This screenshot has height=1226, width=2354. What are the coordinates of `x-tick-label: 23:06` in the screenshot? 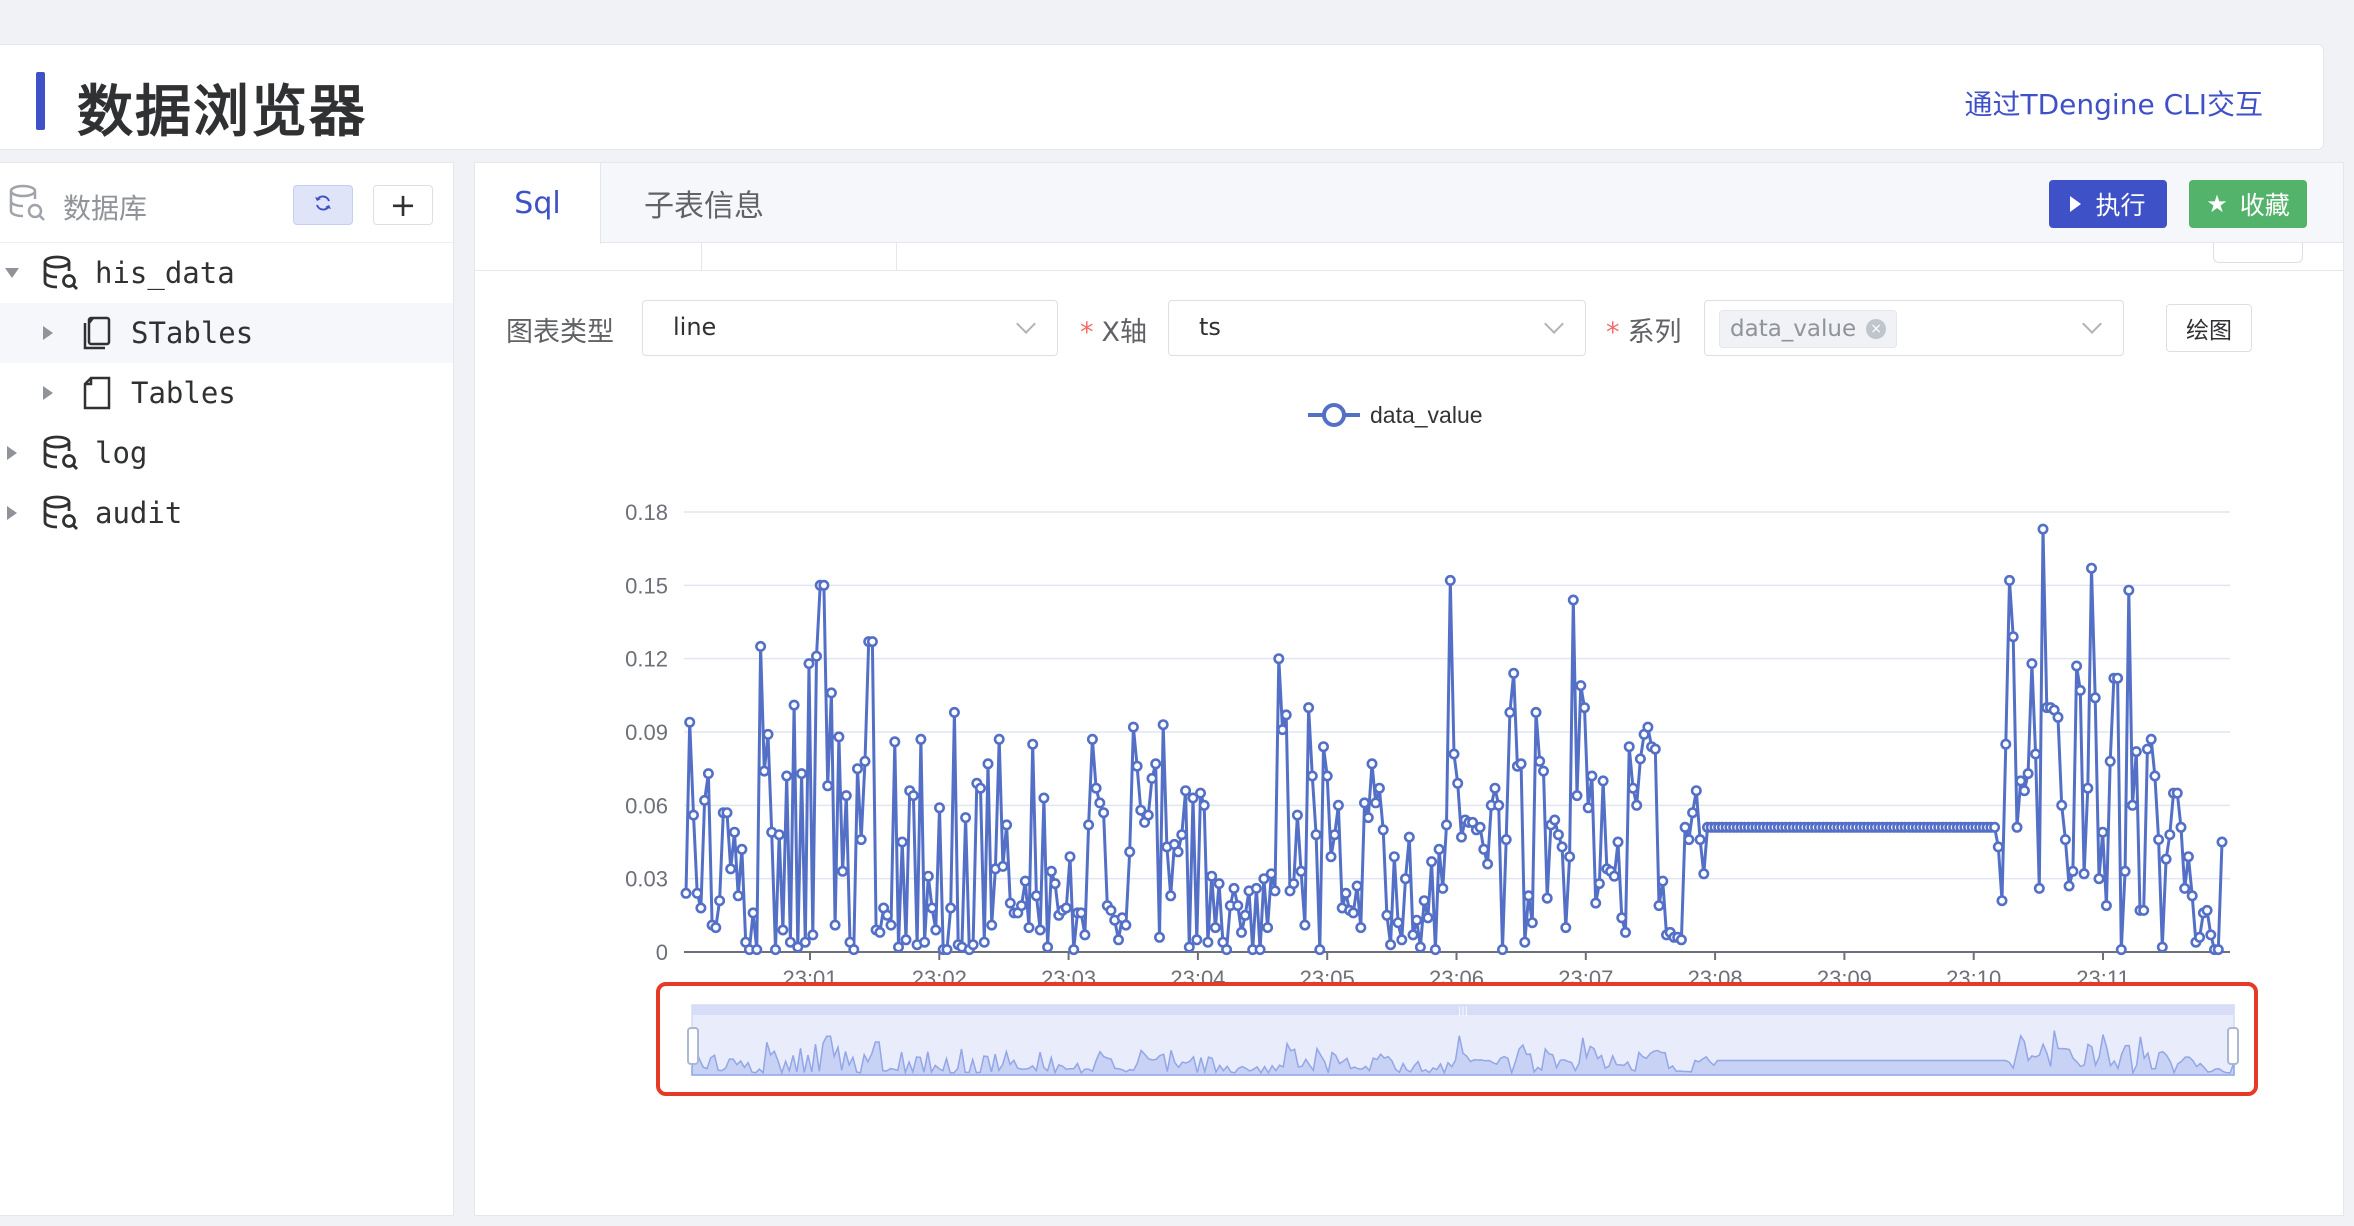 It's located at (1456, 978).